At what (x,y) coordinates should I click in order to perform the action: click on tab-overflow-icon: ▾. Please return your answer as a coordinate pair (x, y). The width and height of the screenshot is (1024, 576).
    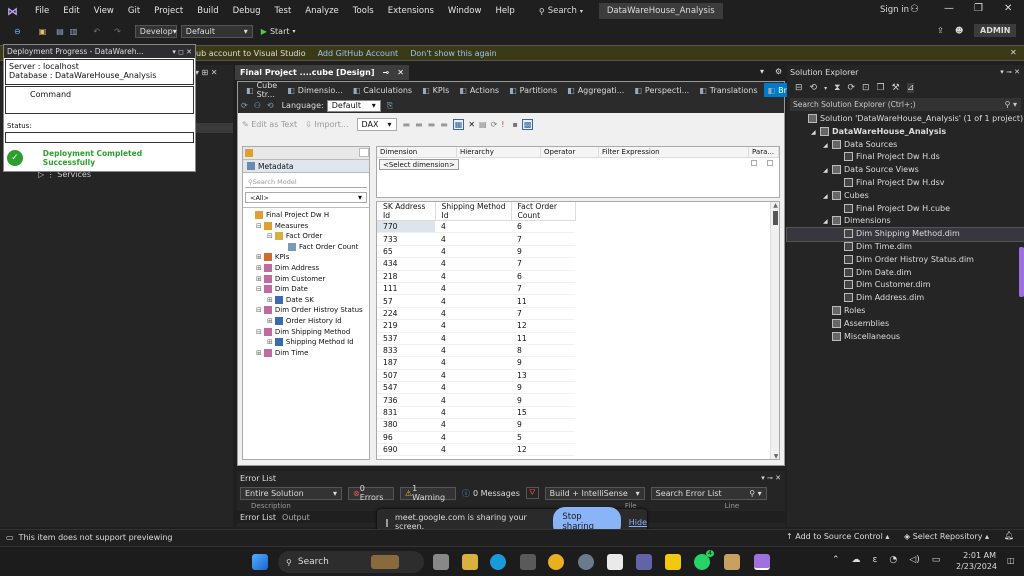
    Looking at the image, I should click on (762, 71).